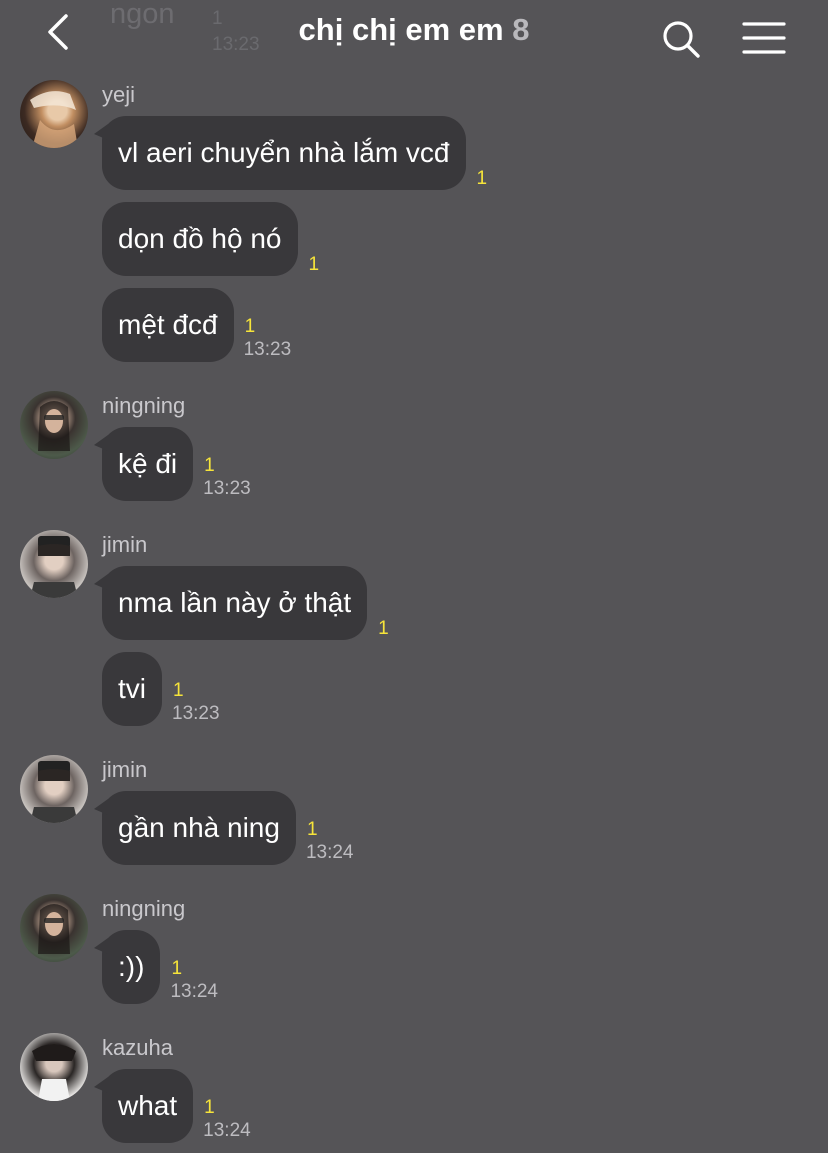 This screenshot has height=1153, width=828. Describe the element at coordinates (217, 18) in the screenshot. I see `scrolled-unread-count: 1` at that location.